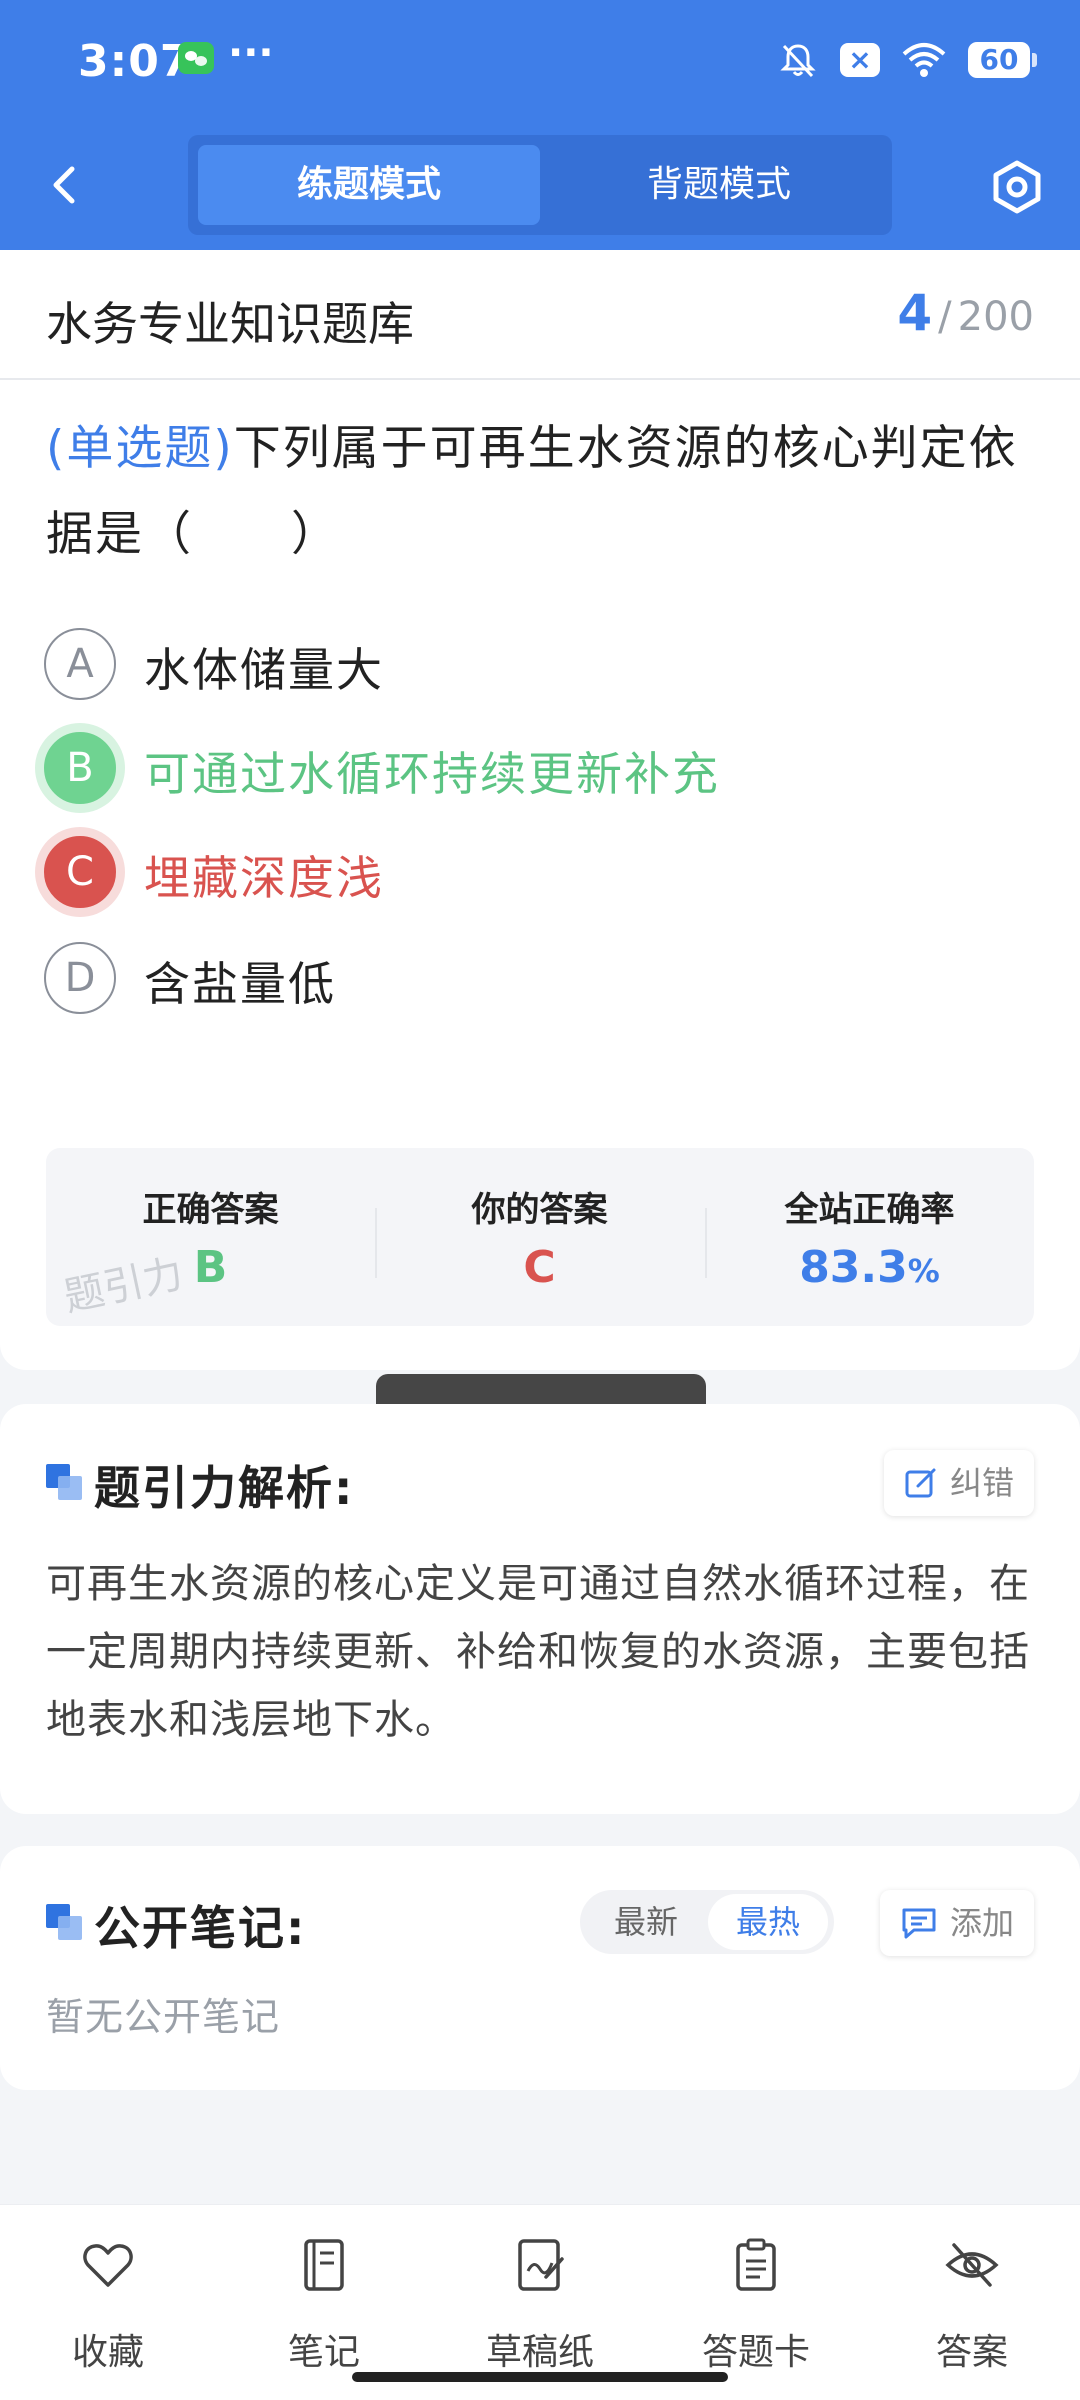 Image resolution: width=1080 pixels, height=2400 pixels. I want to click on nav-notes: 笔记, so click(324, 2302).